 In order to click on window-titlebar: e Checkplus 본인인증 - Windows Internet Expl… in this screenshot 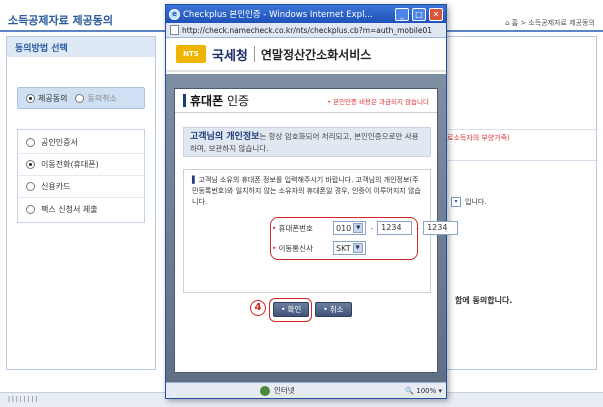, I will do `click(306, 14)`.